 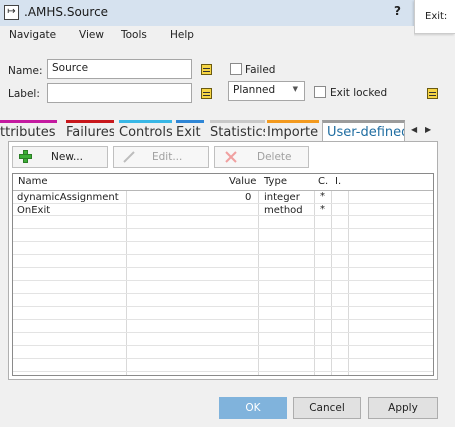 I want to click on row-type: integer, so click(x=282, y=197).